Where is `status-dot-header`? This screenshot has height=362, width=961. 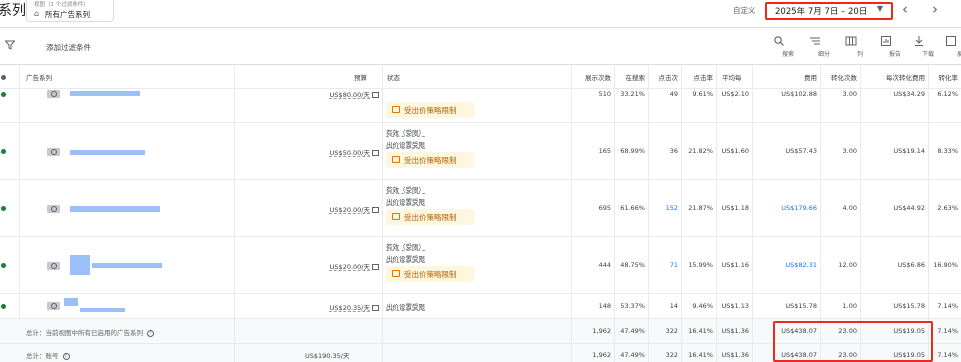
status-dot-header is located at coordinates (3, 77).